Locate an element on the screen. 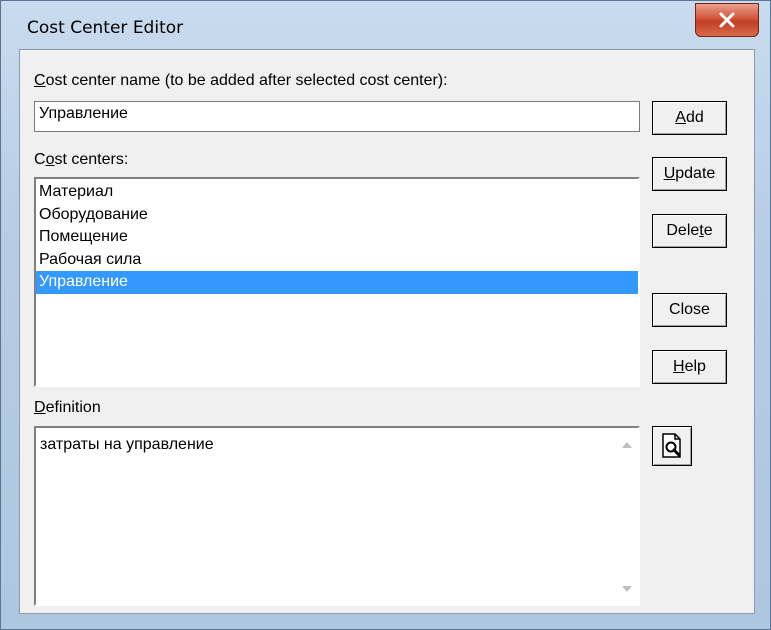 The width and height of the screenshot is (771, 630). window-title: Cost Center Editor is located at coordinates (105, 28).